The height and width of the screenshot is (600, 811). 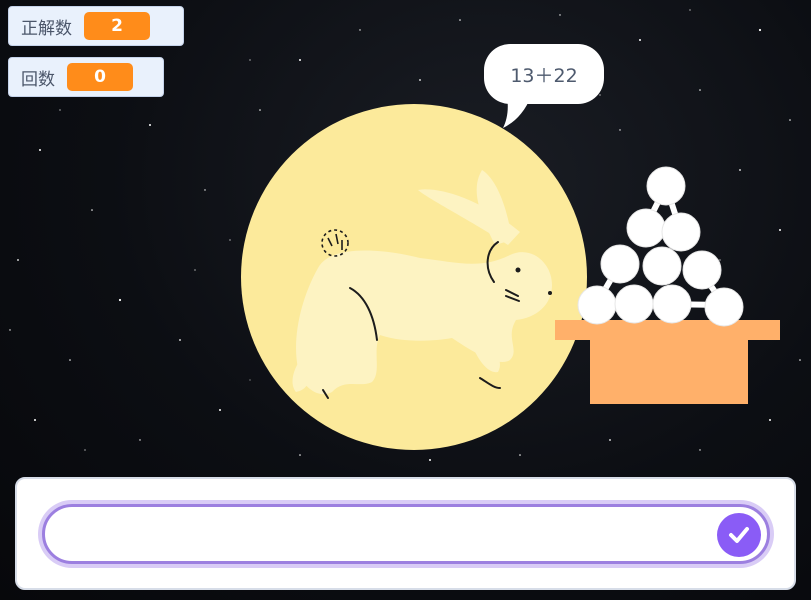 I want to click on check-icon, so click(x=739, y=535).